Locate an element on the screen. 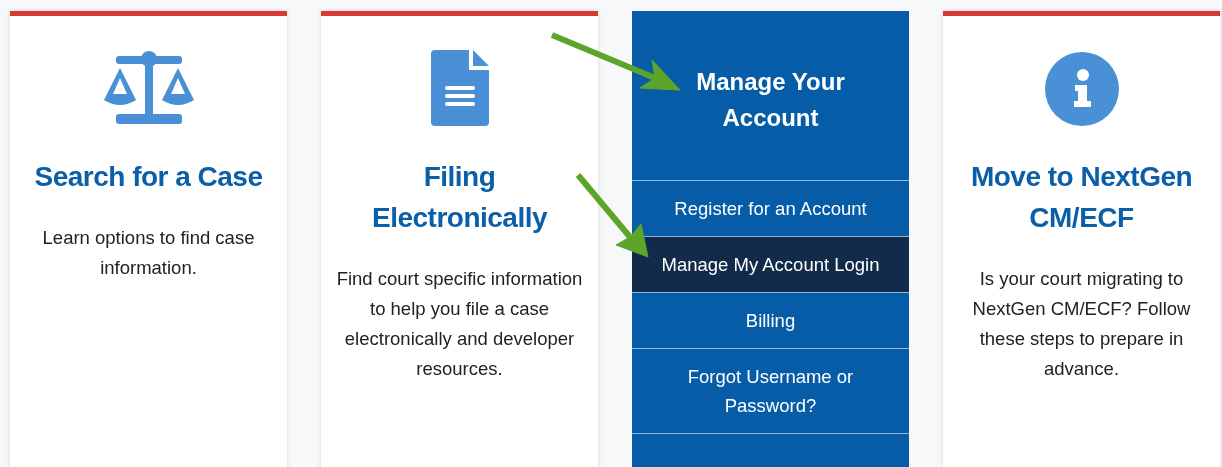 This screenshot has height=467, width=1222. scales-icon is located at coordinates (148, 88).